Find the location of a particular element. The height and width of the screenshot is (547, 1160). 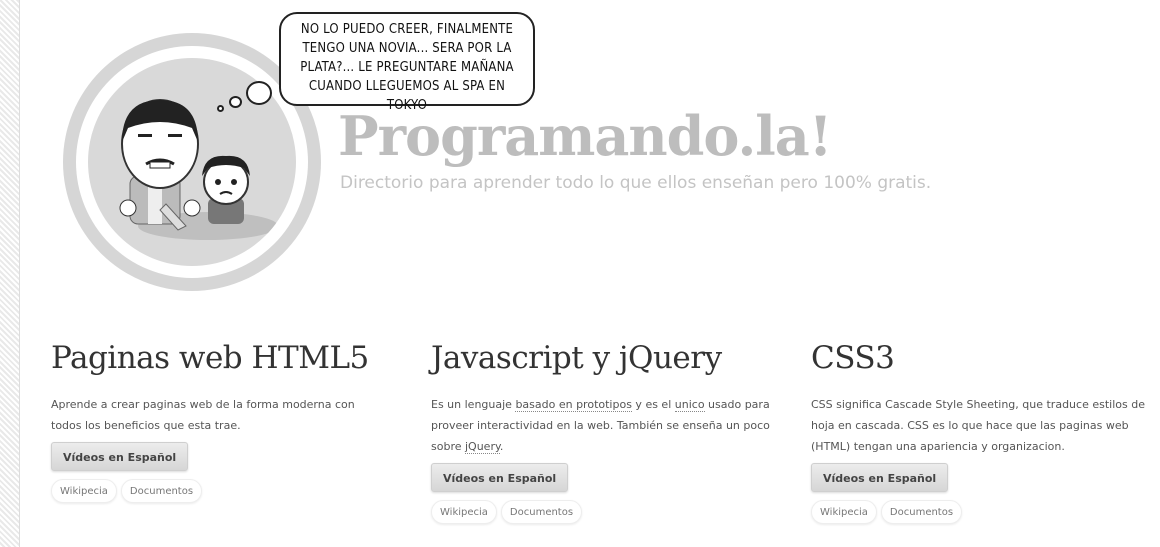

site-title: Programando.la! is located at coordinates (585, 136).